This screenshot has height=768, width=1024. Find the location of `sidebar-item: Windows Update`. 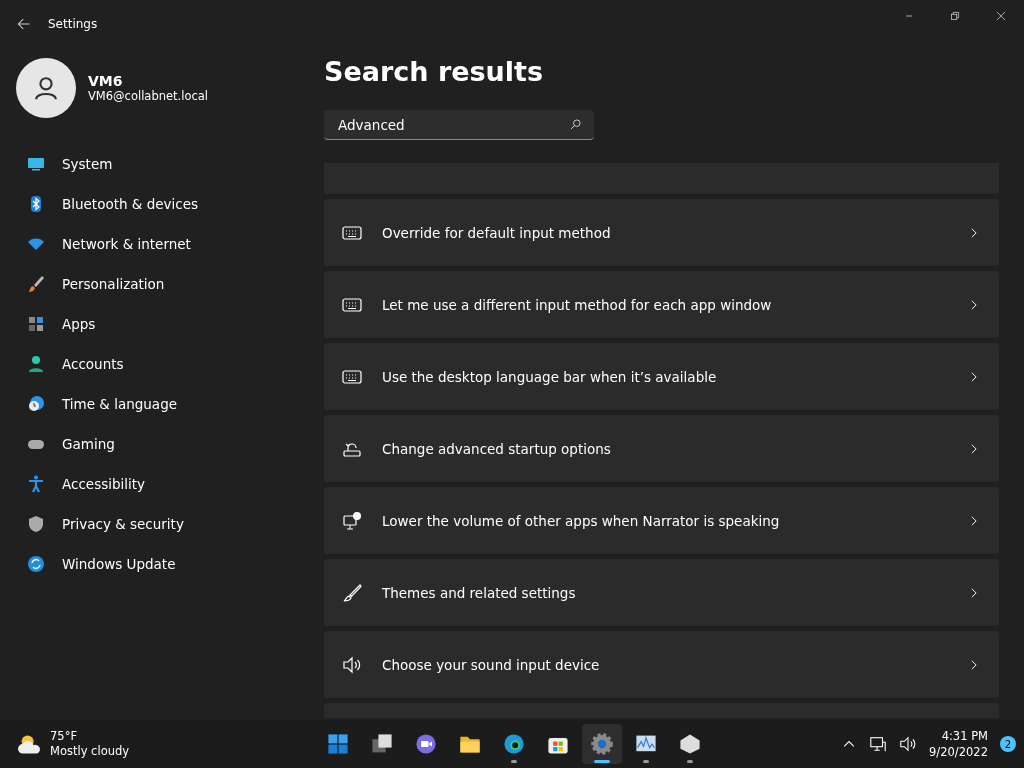

sidebar-item: Windows Update is located at coordinates (162, 564).